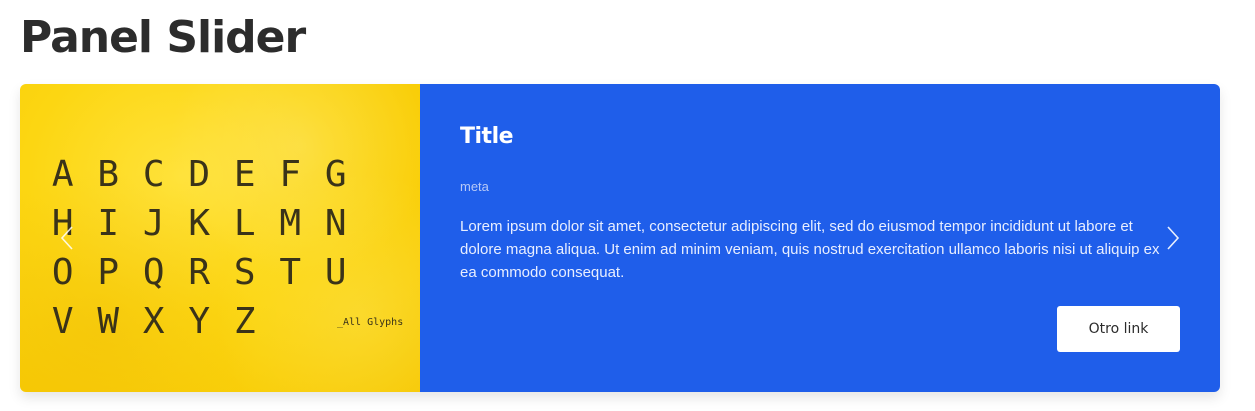 The height and width of the screenshot is (411, 1255). Describe the element at coordinates (199, 174) in the screenshot. I see `glyph: D` at that location.